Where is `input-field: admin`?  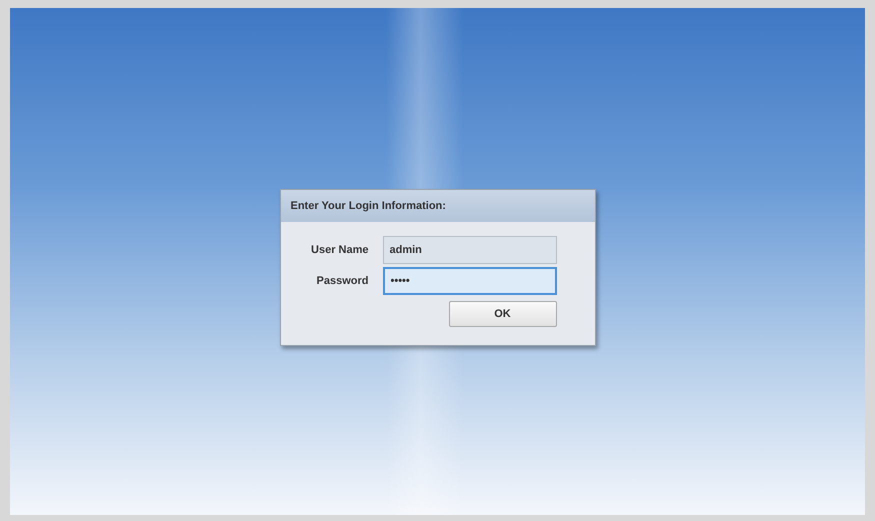 input-field: admin is located at coordinates (469, 250).